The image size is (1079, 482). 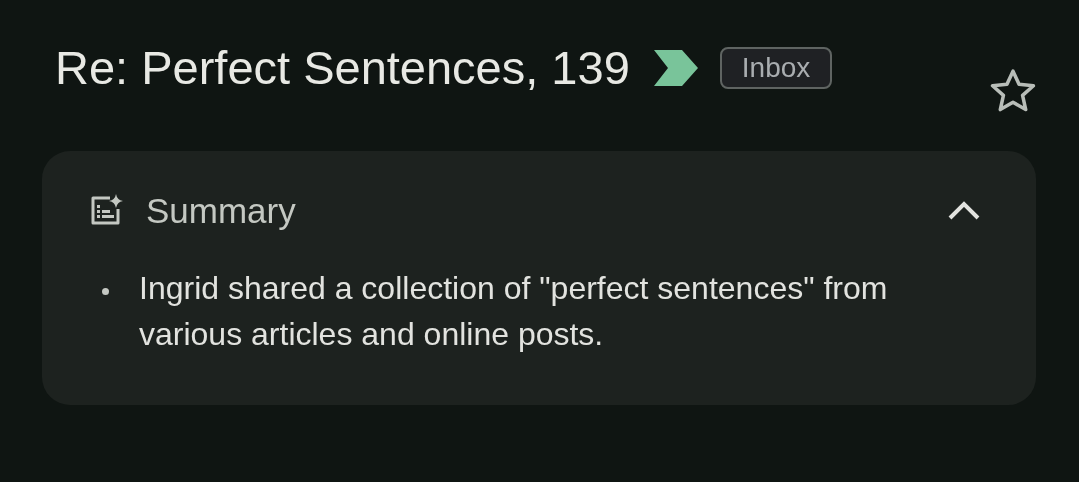 I want to click on email-subject: Re: Perfect Sentences, 139, so click(x=342, y=68).